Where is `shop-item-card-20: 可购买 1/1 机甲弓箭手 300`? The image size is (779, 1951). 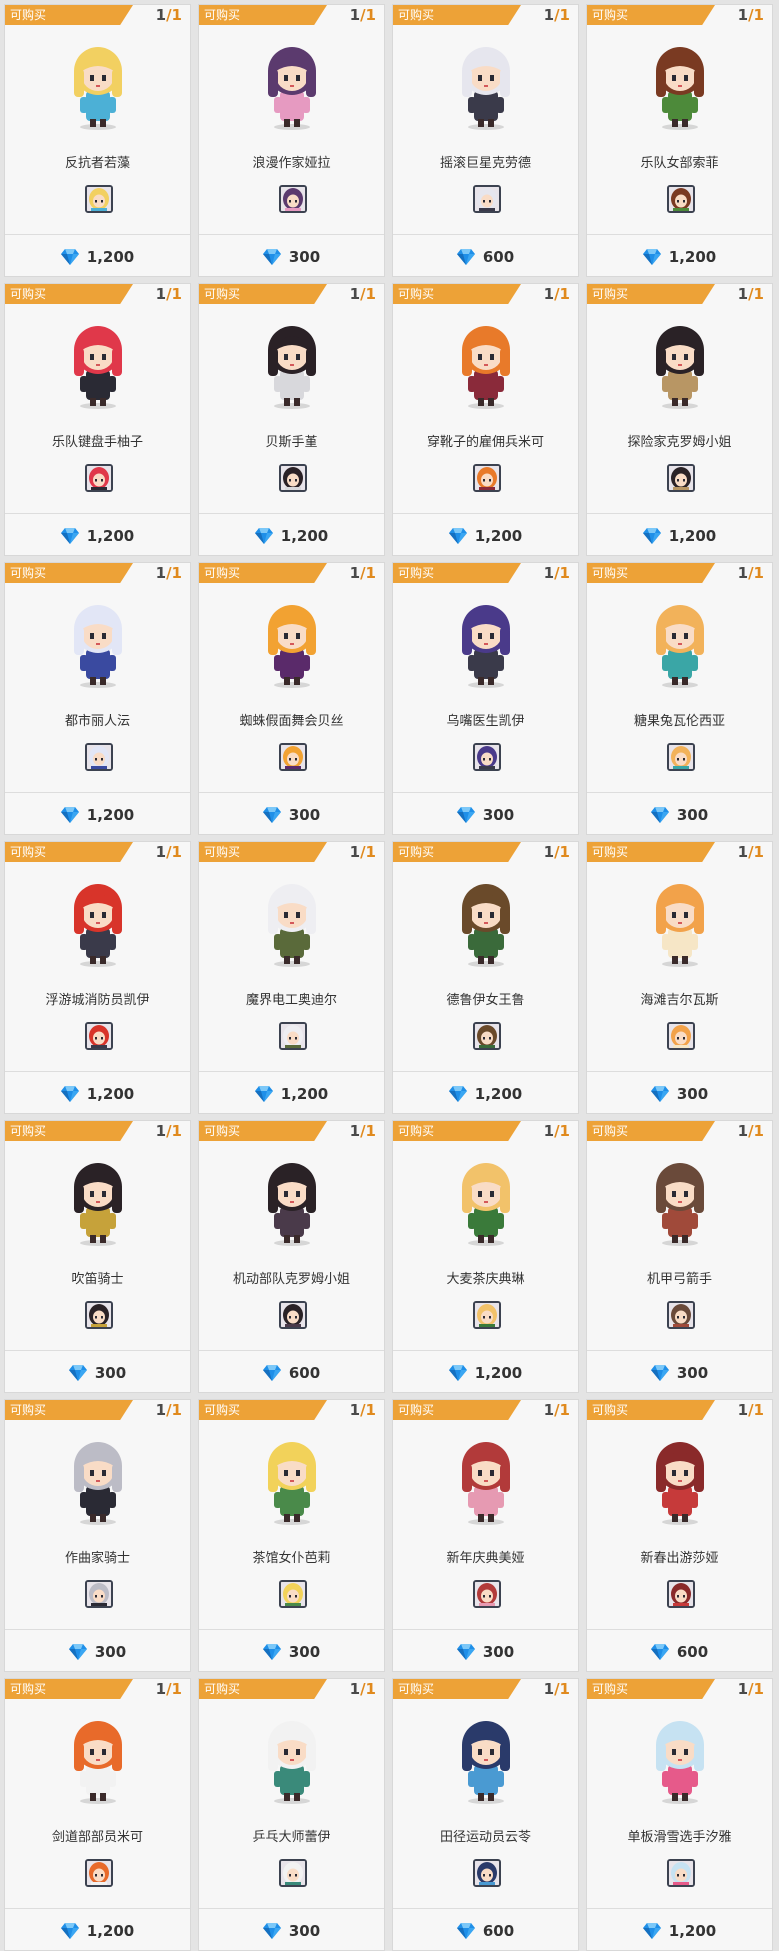 shop-item-card-20: 可购买 1/1 机甲弓箭手 300 is located at coordinates (679, 1256).